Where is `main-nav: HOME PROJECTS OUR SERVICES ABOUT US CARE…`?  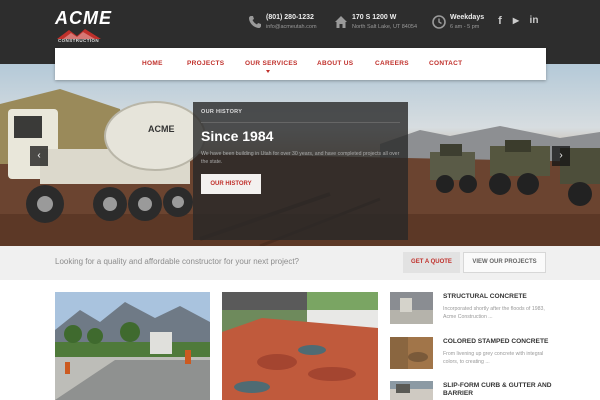
main-nav: HOME PROJECTS OUR SERVICES ABOUT US CARE… is located at coordinates (300, 64).